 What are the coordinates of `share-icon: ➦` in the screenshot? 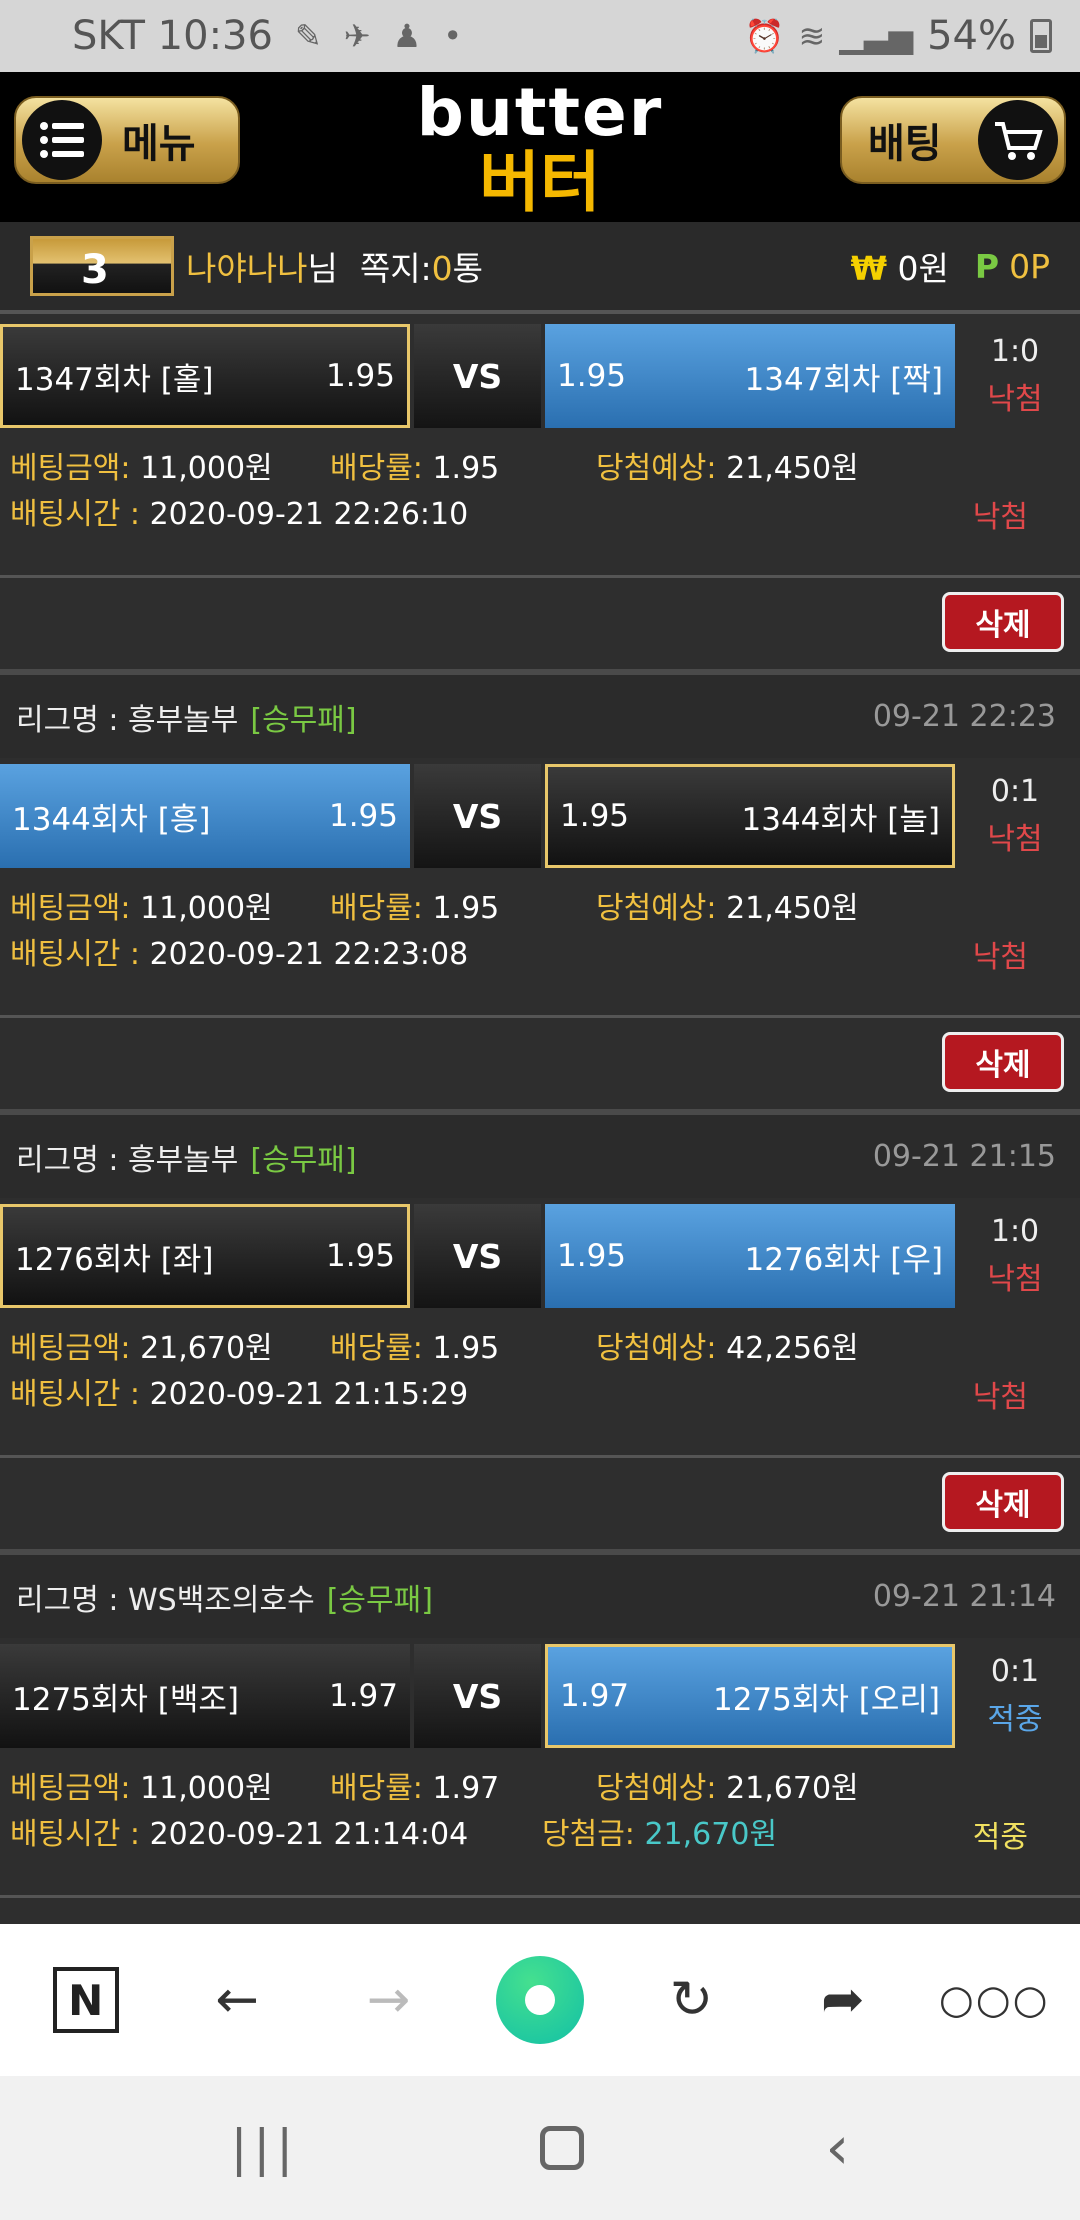 It's located at (843, 2000).